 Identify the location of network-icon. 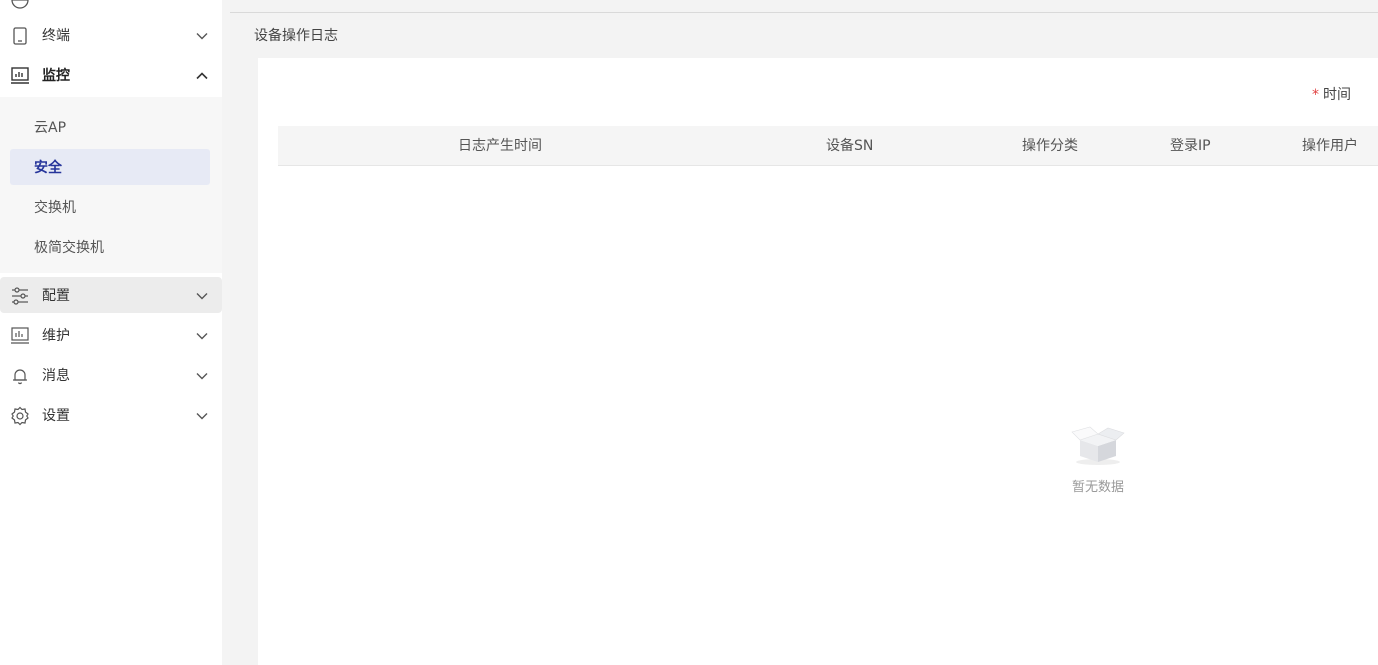
(20, 5).